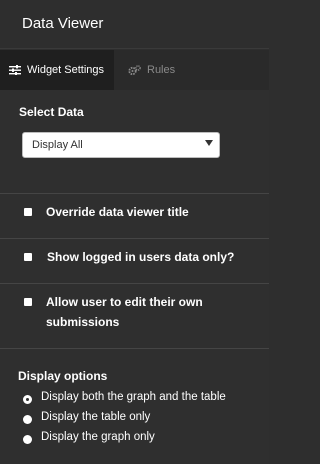  What do you see at coordinates (117, 212) in the screenshot?
I see `checkbox-override-title-label: Override data viewer title` at bounding box center [117, 212].